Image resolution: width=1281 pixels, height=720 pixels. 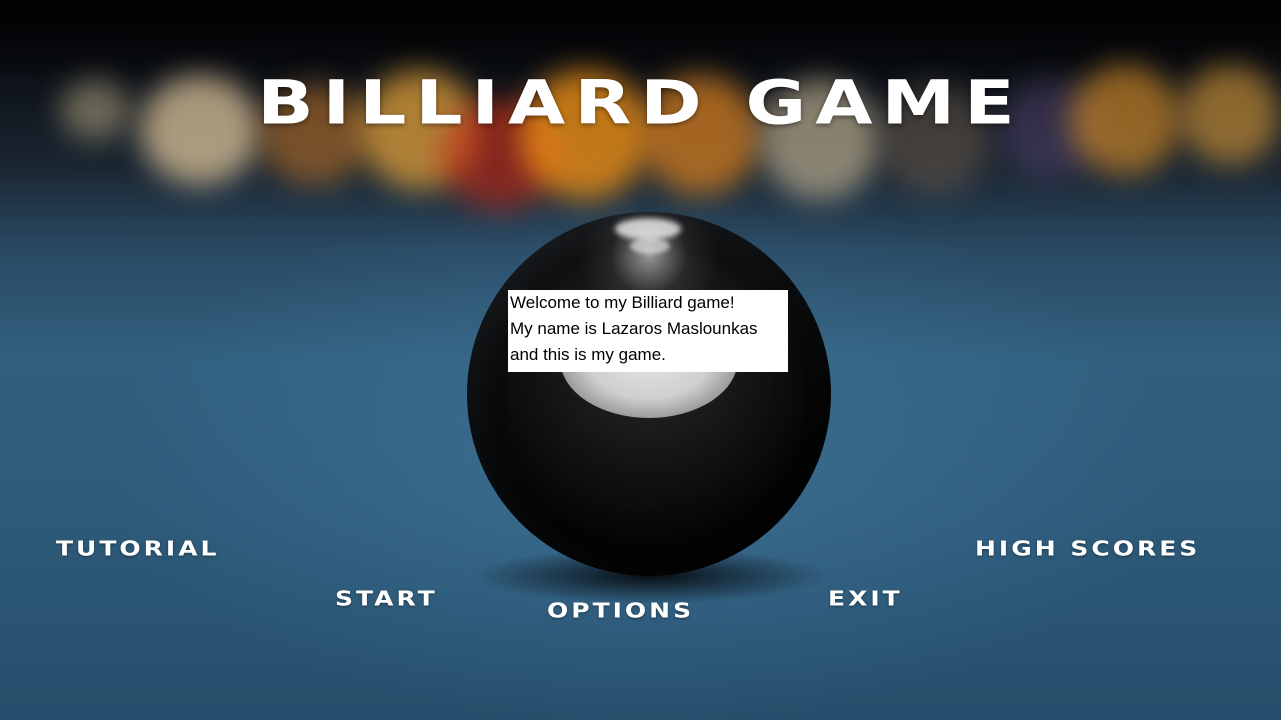 What do you see at coordinates (865, 599) in the screenshot?
I see `exit-button: EXIT` at bounding box center [865, 599].